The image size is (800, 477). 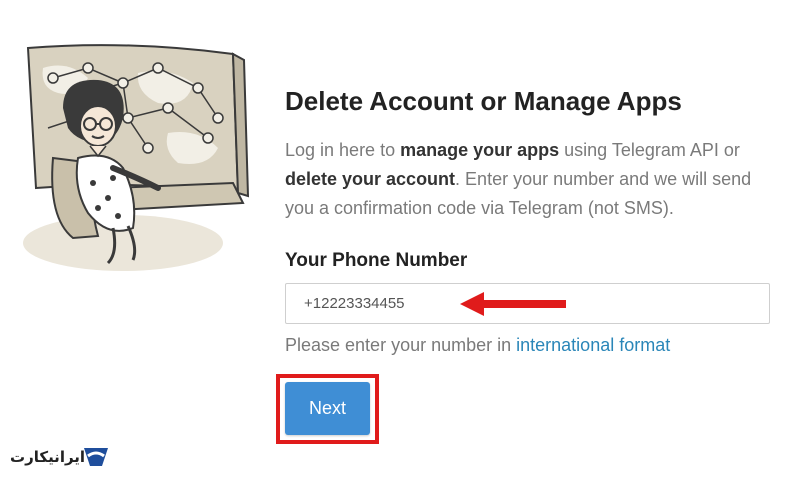 What do you see at coordinates (376, 260) in the screenshot?
I see `phone-number-label: Your Phone Number` at bounding box center [376, 260].